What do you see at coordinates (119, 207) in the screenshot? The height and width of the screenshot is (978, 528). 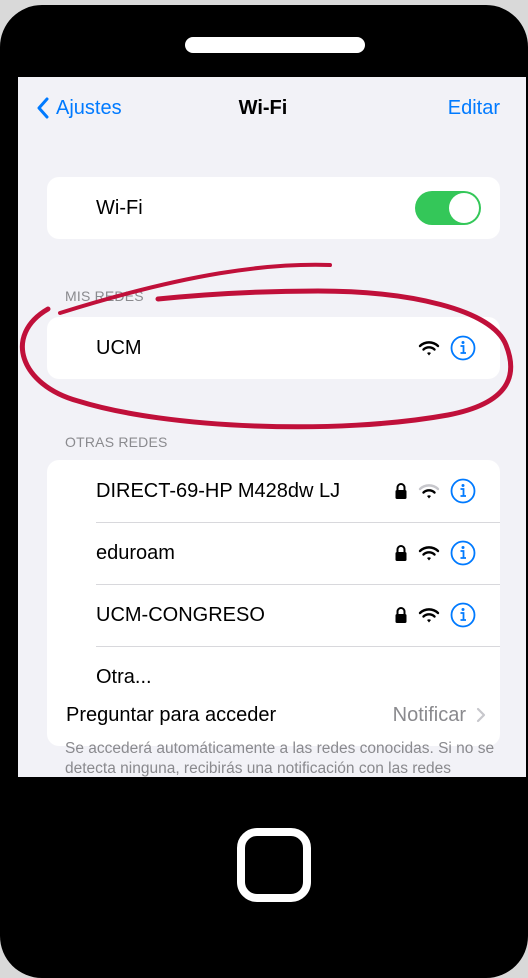 I see `wifi-toggle-label: Wi-Fi` at bounding box center [119, 207].